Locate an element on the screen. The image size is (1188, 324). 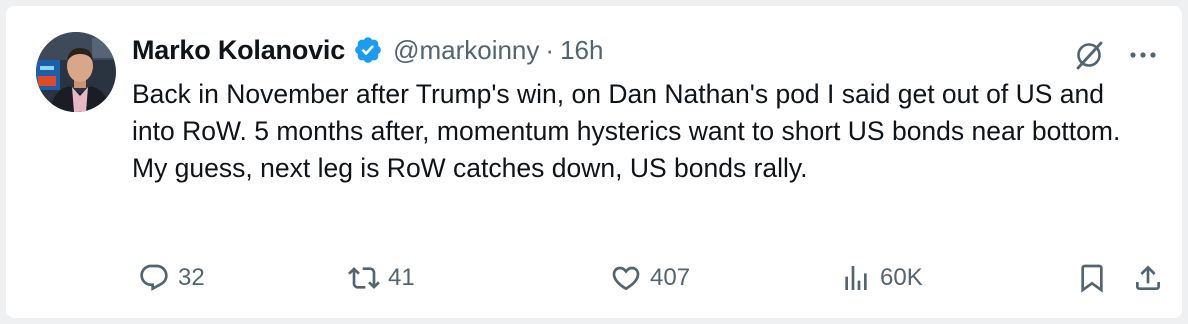
avatar-image is located at coordinates (76, 72).